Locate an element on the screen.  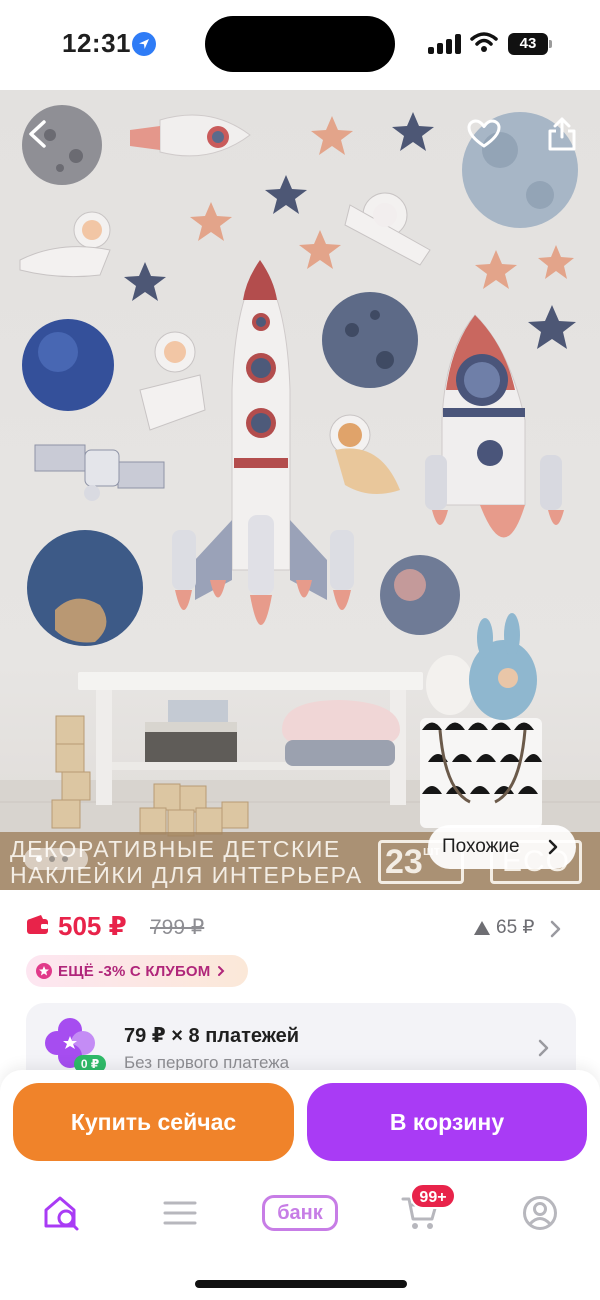
tab-catalog is located at coordinates (180, 1213).